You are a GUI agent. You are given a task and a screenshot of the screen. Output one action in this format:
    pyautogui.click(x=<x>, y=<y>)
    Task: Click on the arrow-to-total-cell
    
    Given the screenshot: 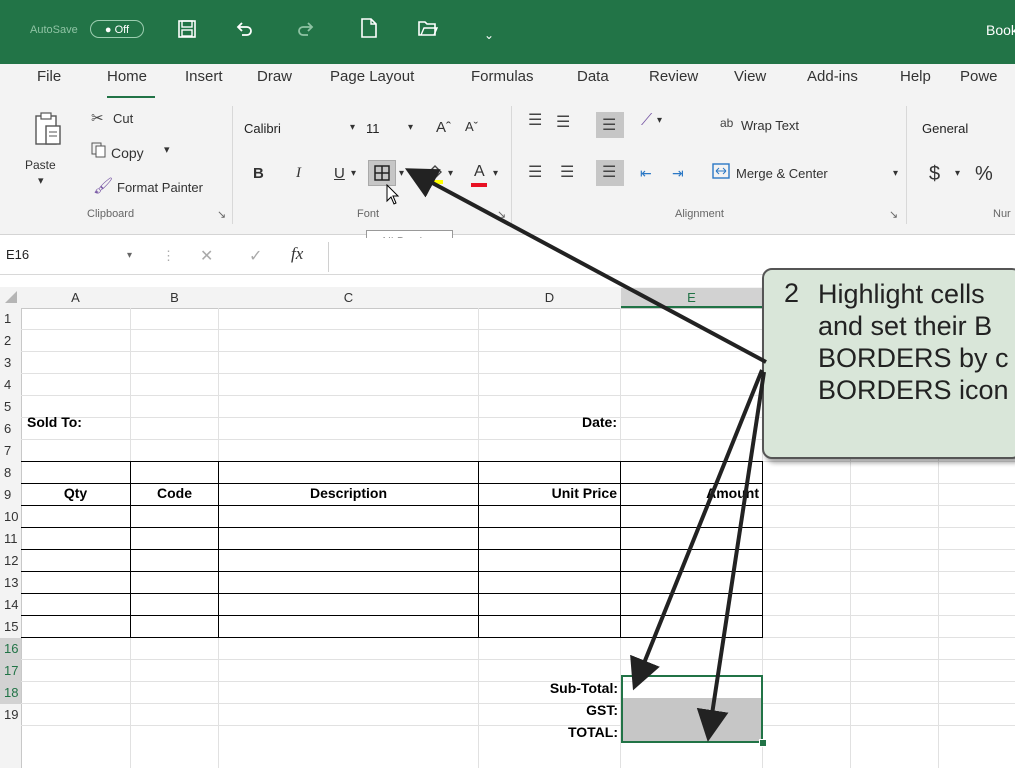 What is the action you would take?
    pyautogui.click(x=731, y=556)
    